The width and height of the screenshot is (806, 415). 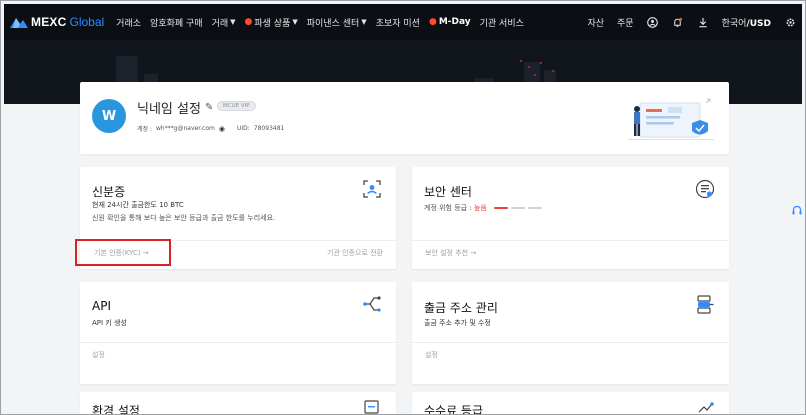 I want to click on nav-orders: 주문, so click(x=625, y=22).